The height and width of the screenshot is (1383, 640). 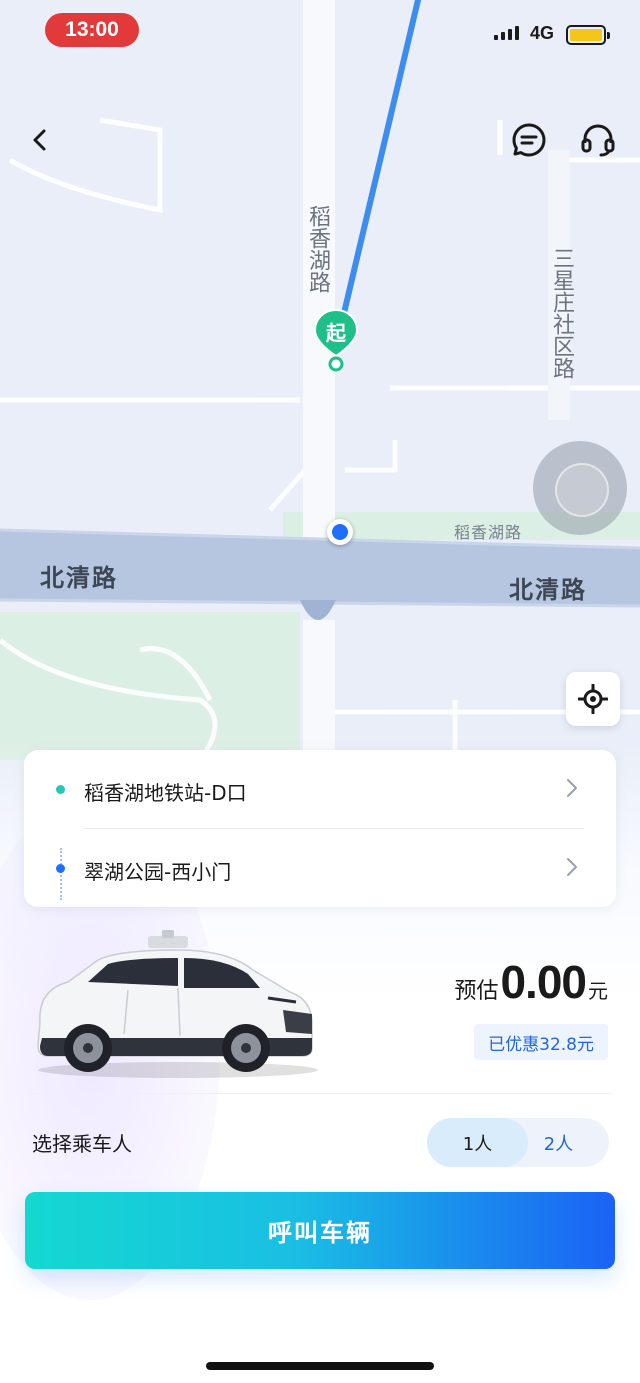 I want to click on destination-label: 翠湖公园-西小门, so click(x=158, y=872).